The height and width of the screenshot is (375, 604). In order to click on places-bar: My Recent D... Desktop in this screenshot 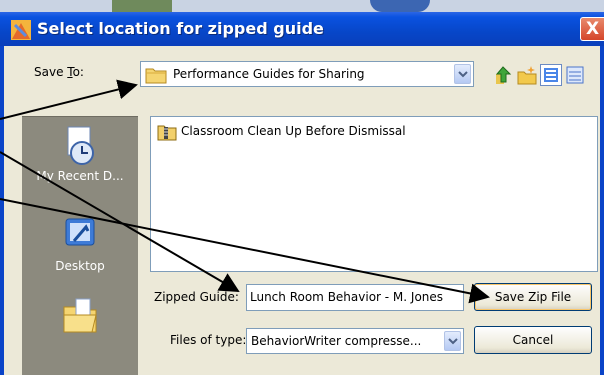, I will do `click(80, 245)`.